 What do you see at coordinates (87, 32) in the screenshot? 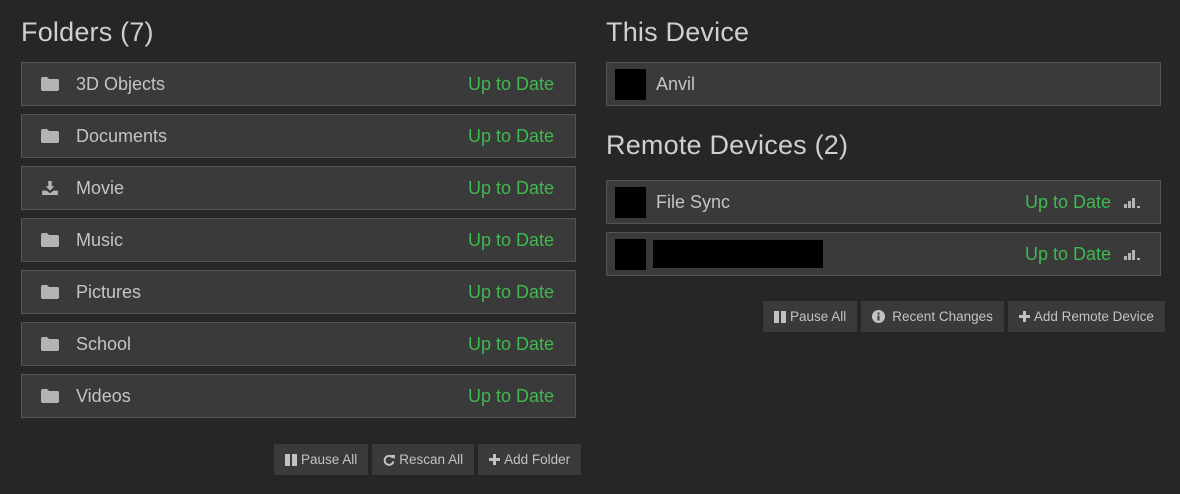
I see `folders-title: Folders (7)` at bounding box center [87, 32].